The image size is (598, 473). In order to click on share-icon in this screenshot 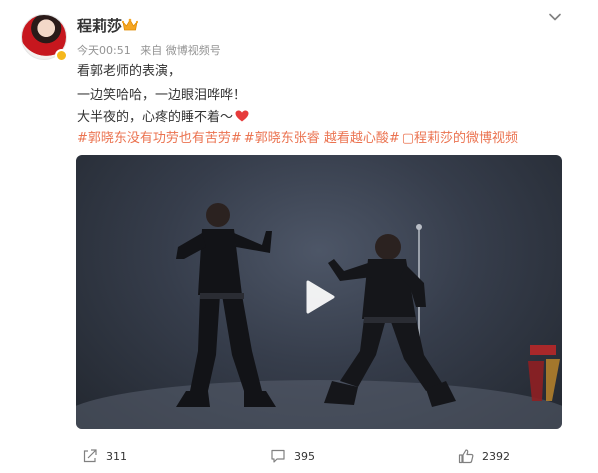, I will do `click(90, 456)`.